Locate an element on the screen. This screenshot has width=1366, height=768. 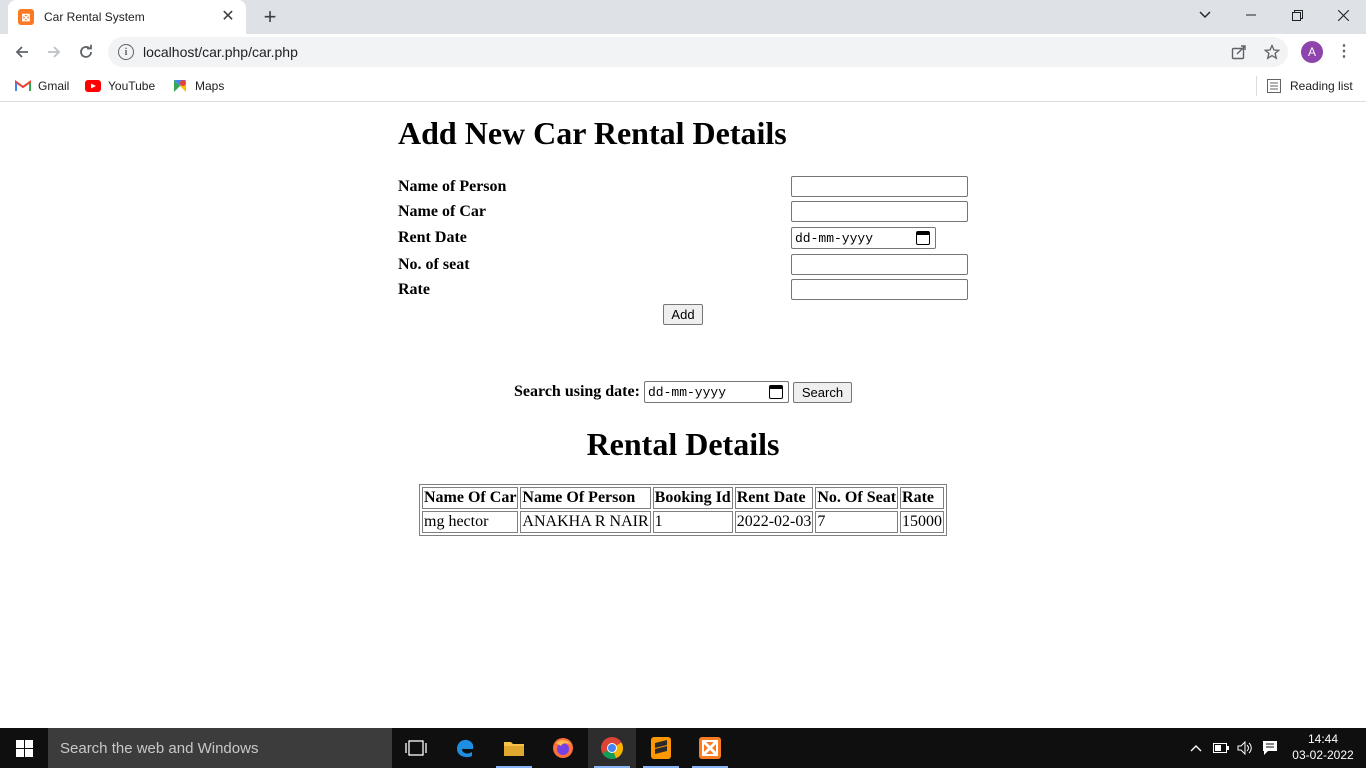
person-name-input is located at coordinates (879, 186).